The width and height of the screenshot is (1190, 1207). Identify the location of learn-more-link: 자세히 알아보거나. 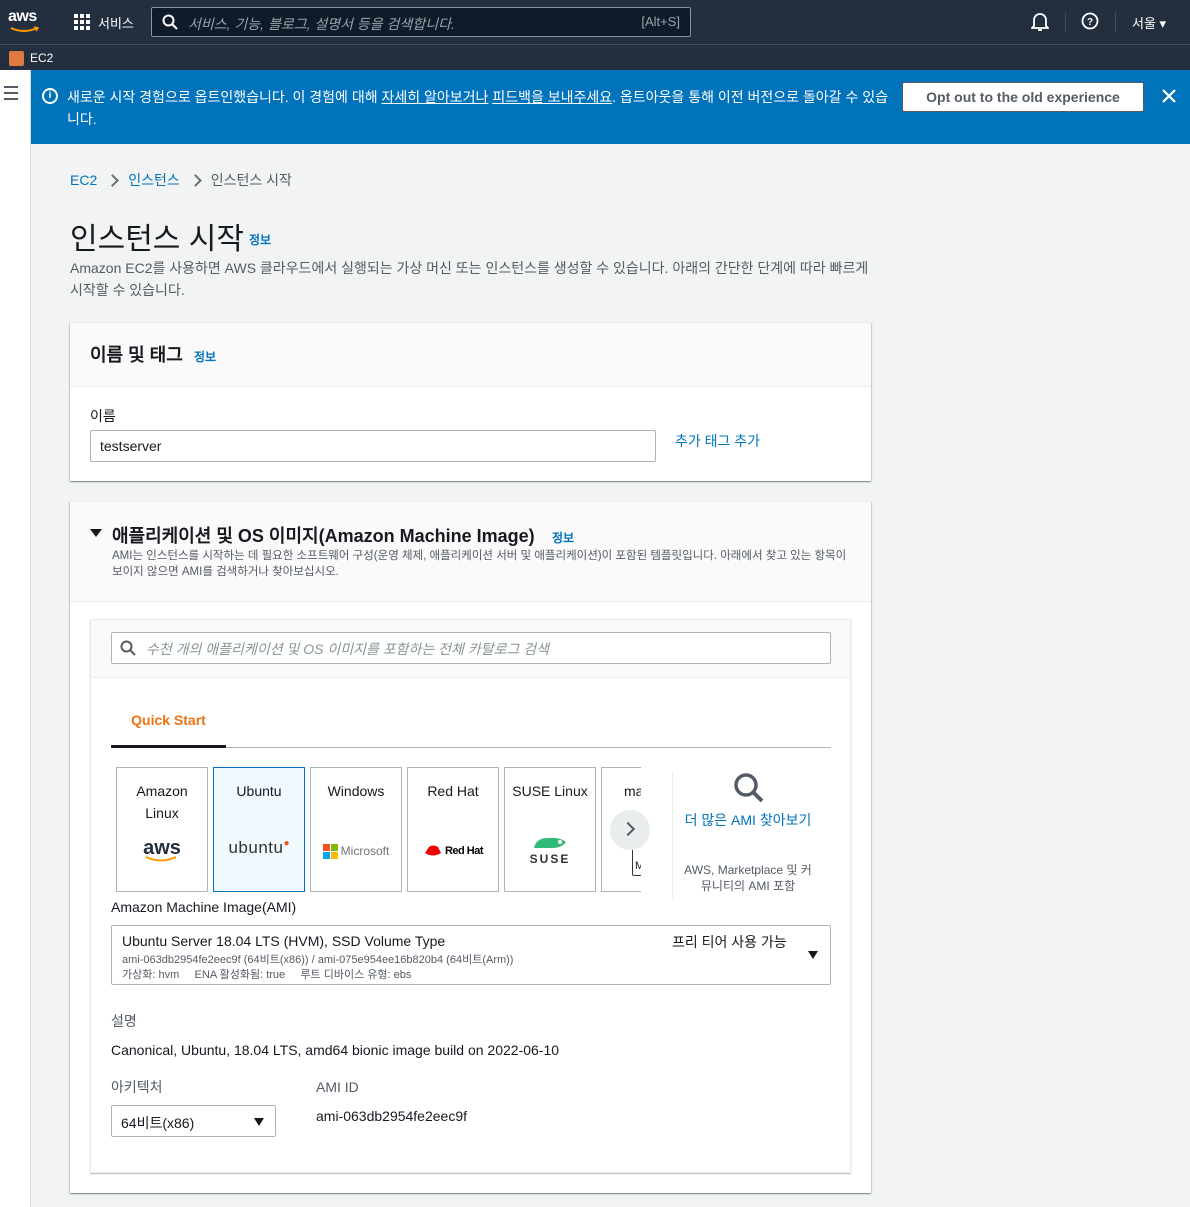
(434, 97).